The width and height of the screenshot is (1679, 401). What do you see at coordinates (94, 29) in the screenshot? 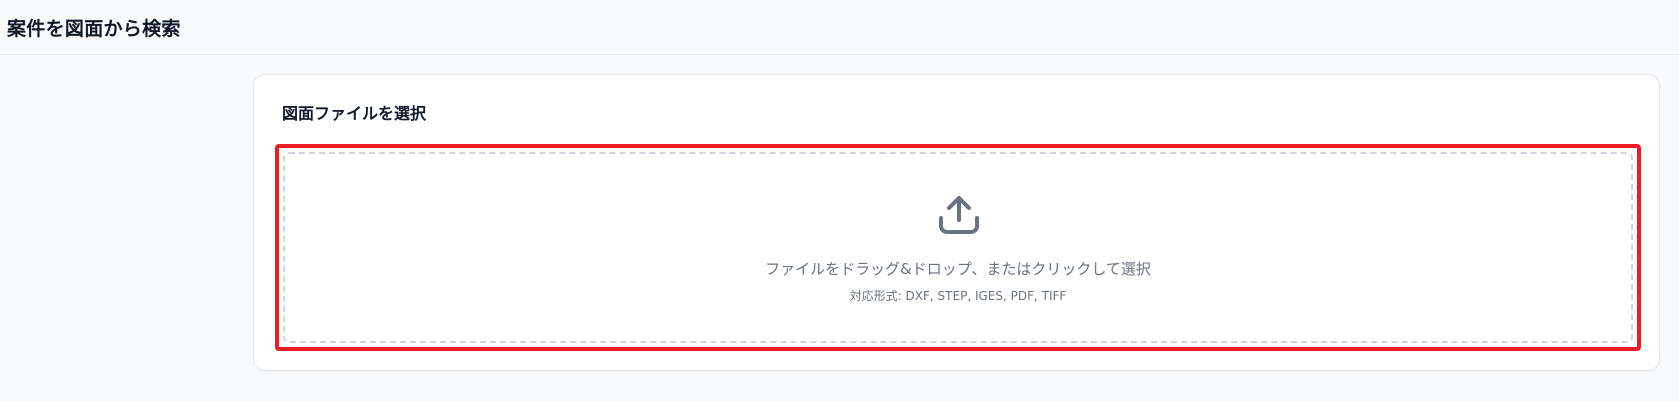
I see `page-title: 案件を図面から検索` at bounding box center [94, 29].